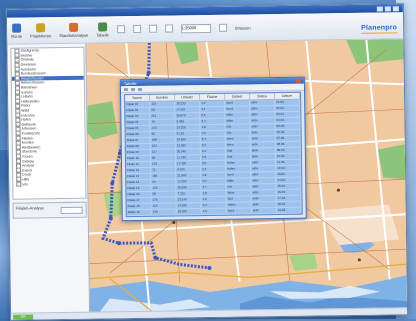  Describe the element at coordinates (239, 199) in the screenshot. I see `table-cell: Süd` at that location.